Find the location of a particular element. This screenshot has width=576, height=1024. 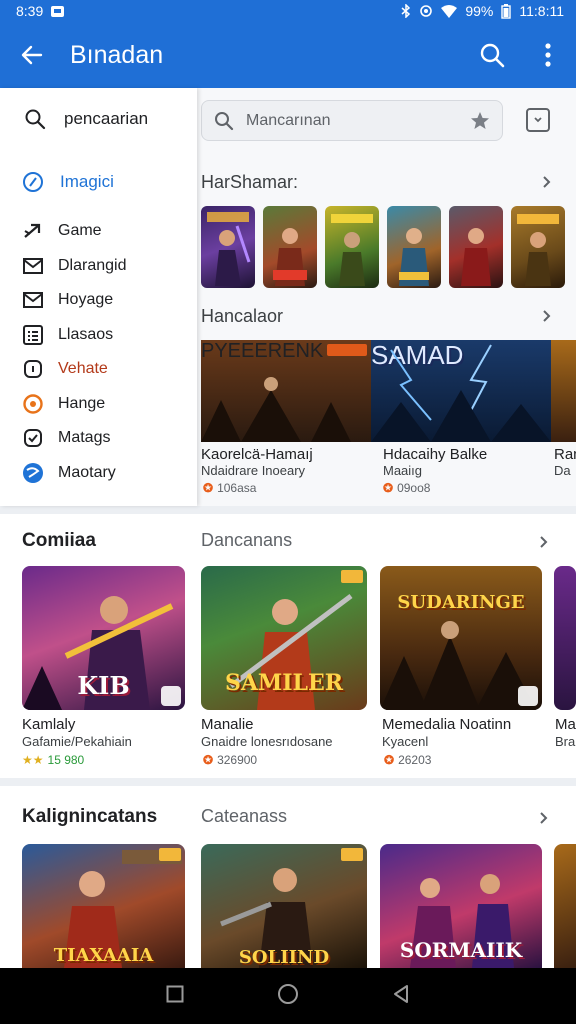

drawer-item-hoyage: Hoyage is located at coordinates (98, 300).